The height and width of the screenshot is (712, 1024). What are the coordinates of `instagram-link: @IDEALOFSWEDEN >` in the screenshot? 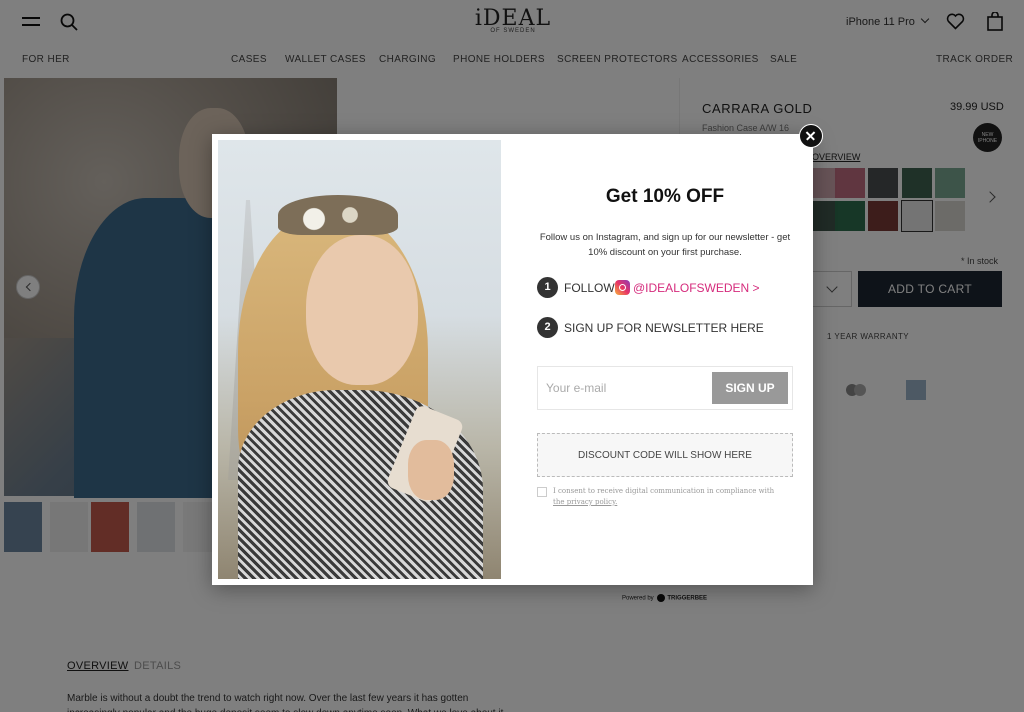 It's located at (696, 288).